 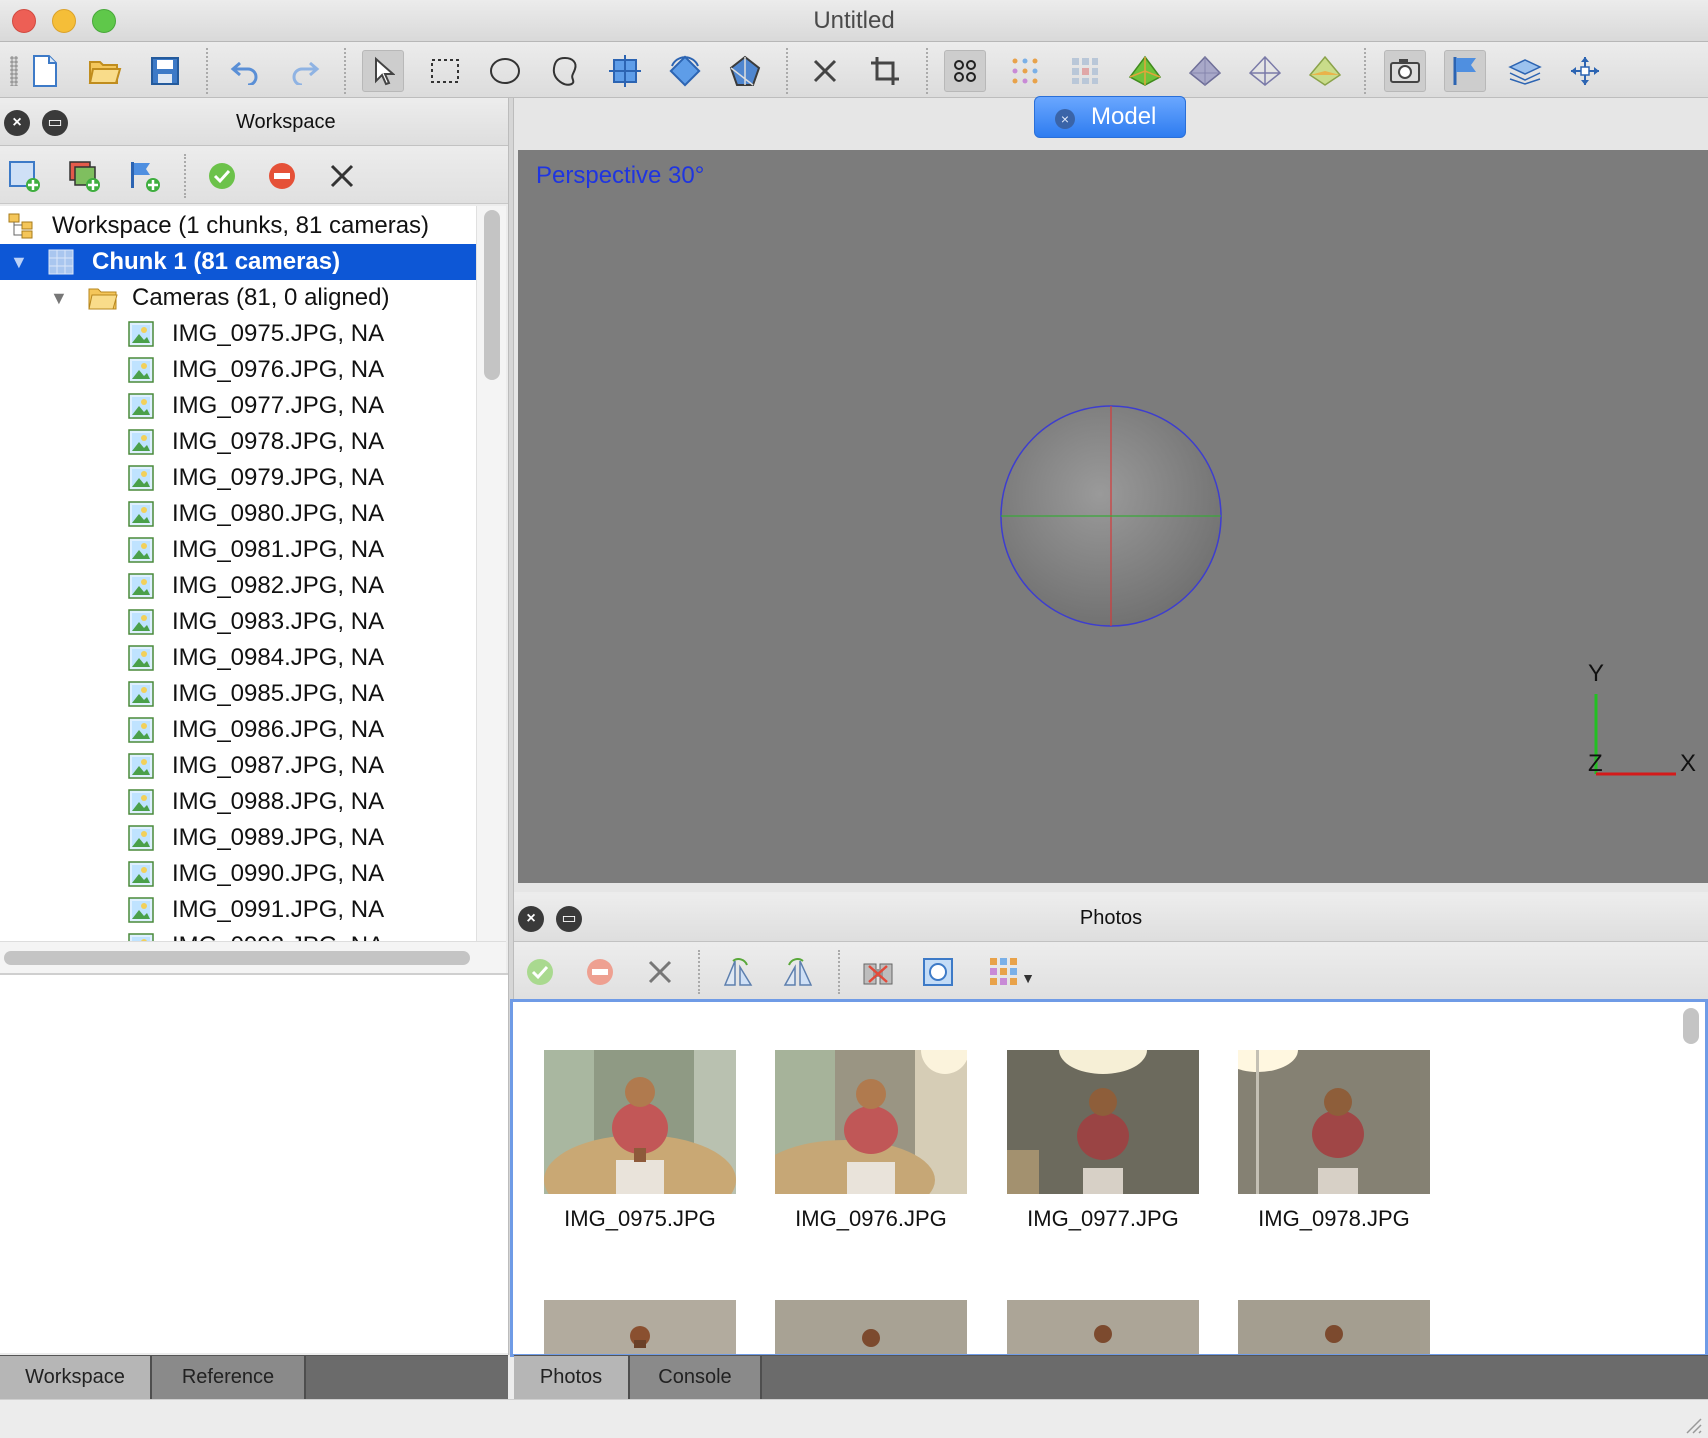 What do you see at coordinates (105, 71) in the screenshot?
I see `open-icon` at bounding box center [105, 71].